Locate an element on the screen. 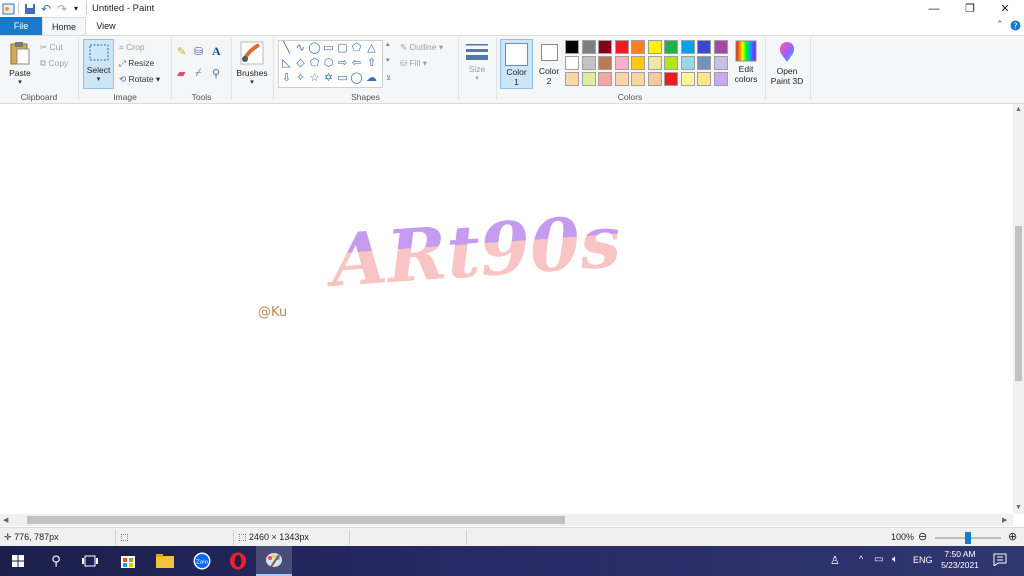 Image resolution: width=1024 pixels, height=576 pixels. store-icon is located at coordinates (128, 561).